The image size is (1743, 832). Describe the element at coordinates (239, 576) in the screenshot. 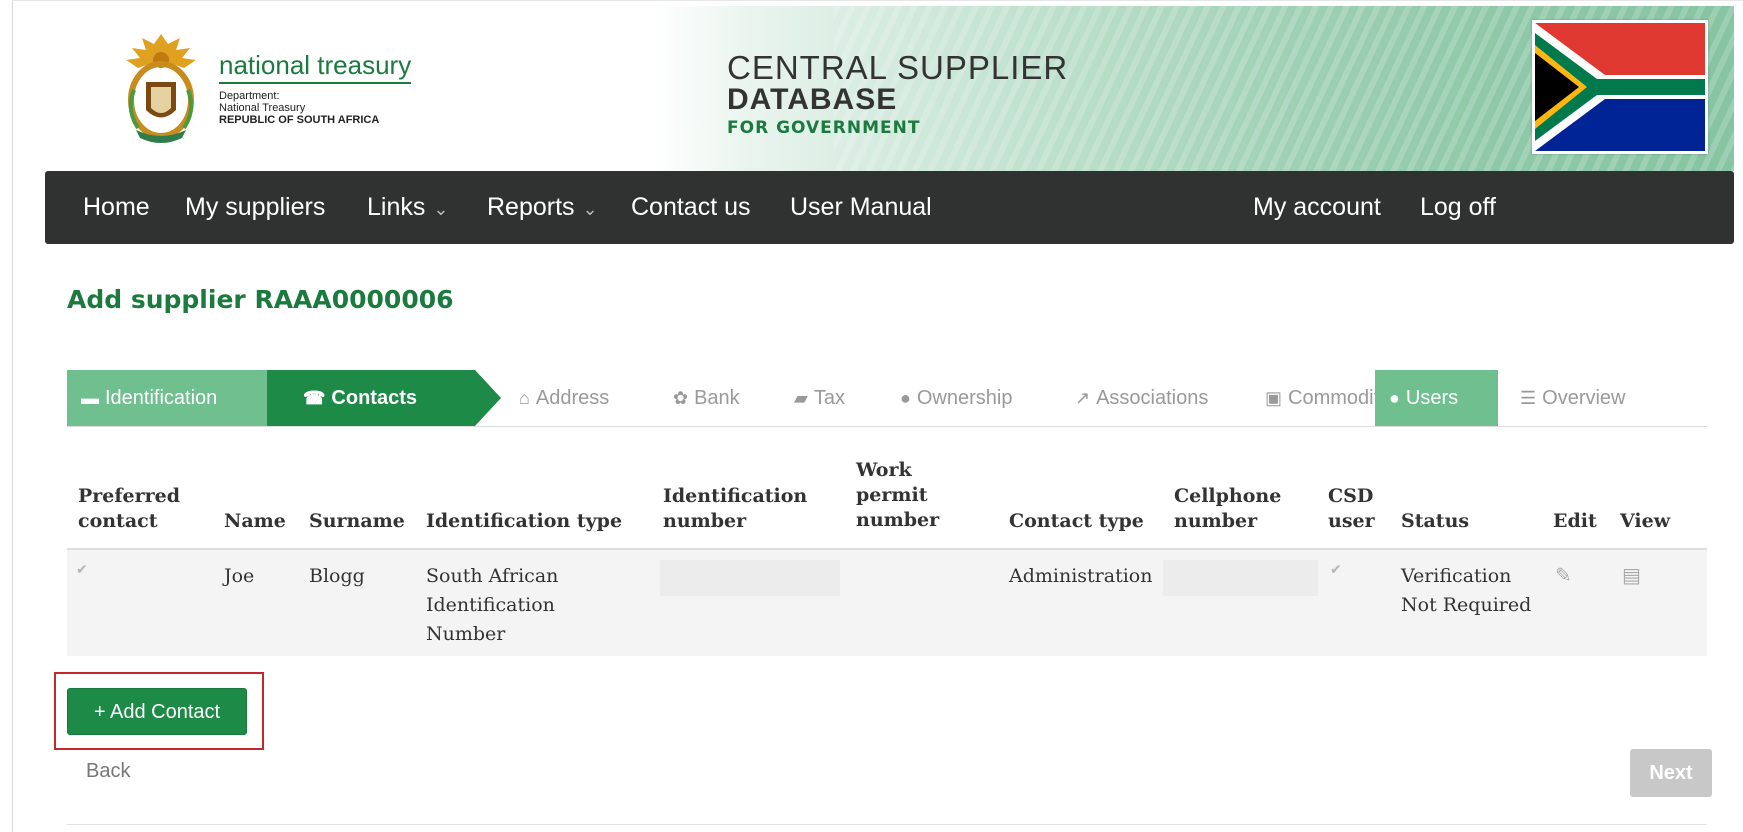

I see `cell-name: Joe` at that location.